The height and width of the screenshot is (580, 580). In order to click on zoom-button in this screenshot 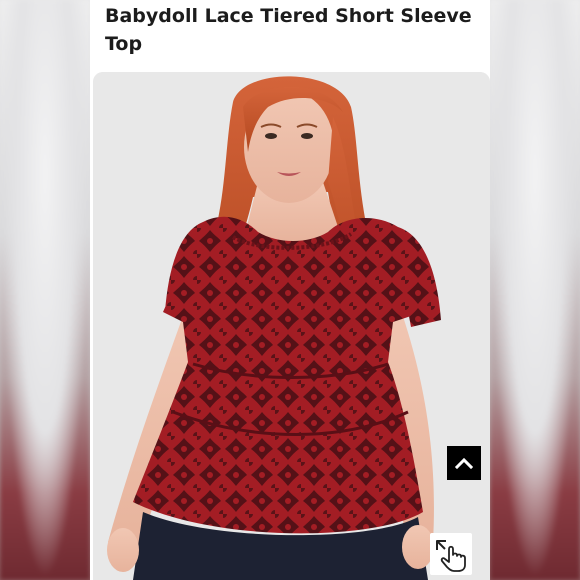, I will do `click(451, 554)`.